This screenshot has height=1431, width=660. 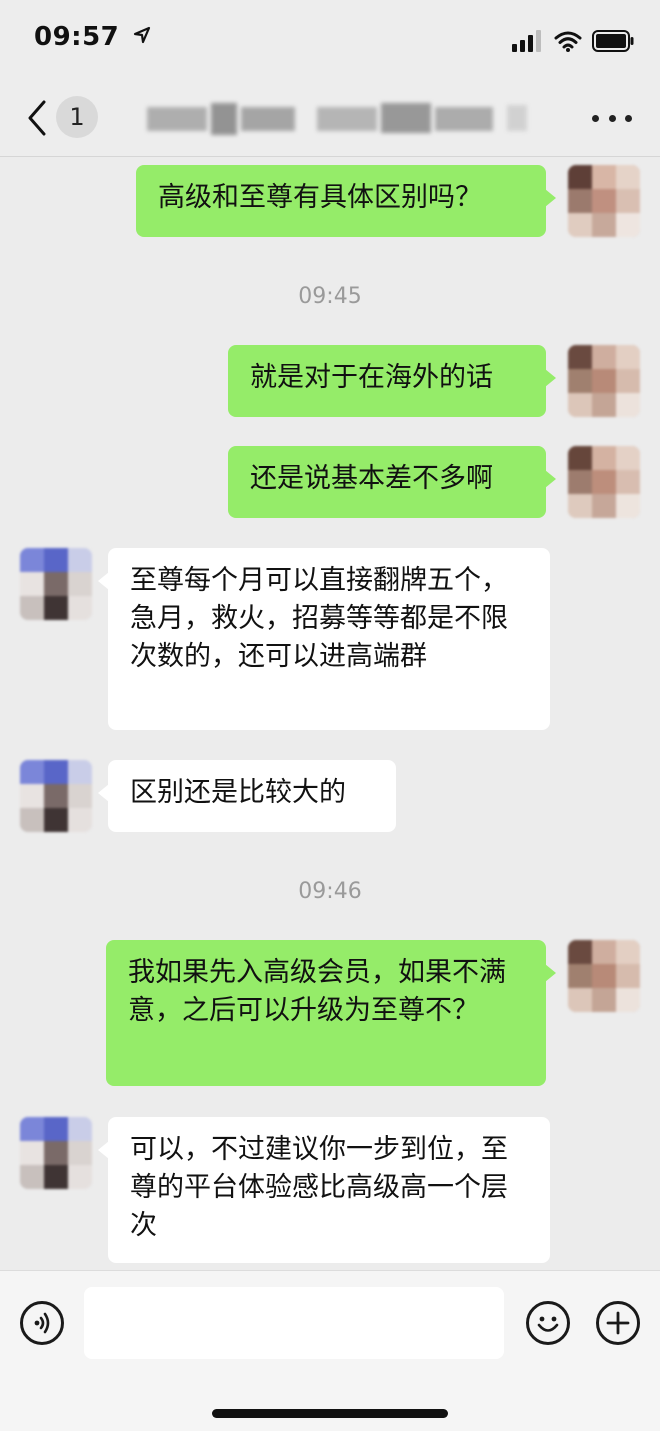 What do you see at coordinates (371, 377) in the screenshot?
I see `message-text: 就是对于在海外的话` at bounding box center [371, 377].